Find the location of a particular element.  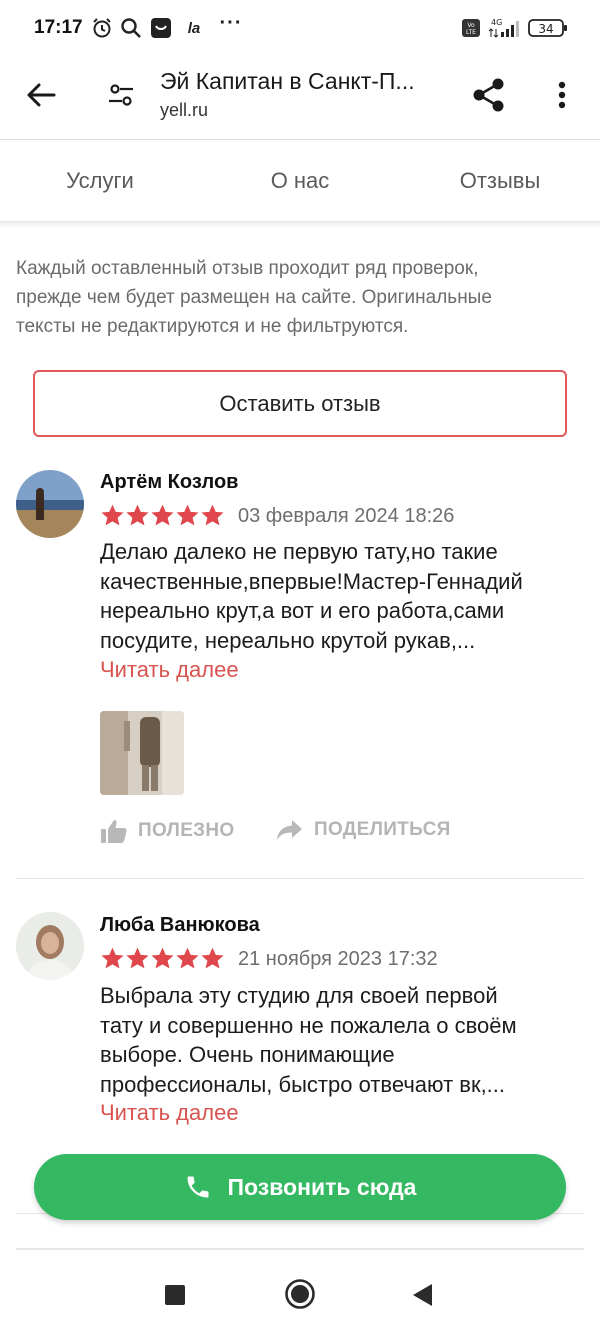

la-label: la is located at coordinates (194, 28).